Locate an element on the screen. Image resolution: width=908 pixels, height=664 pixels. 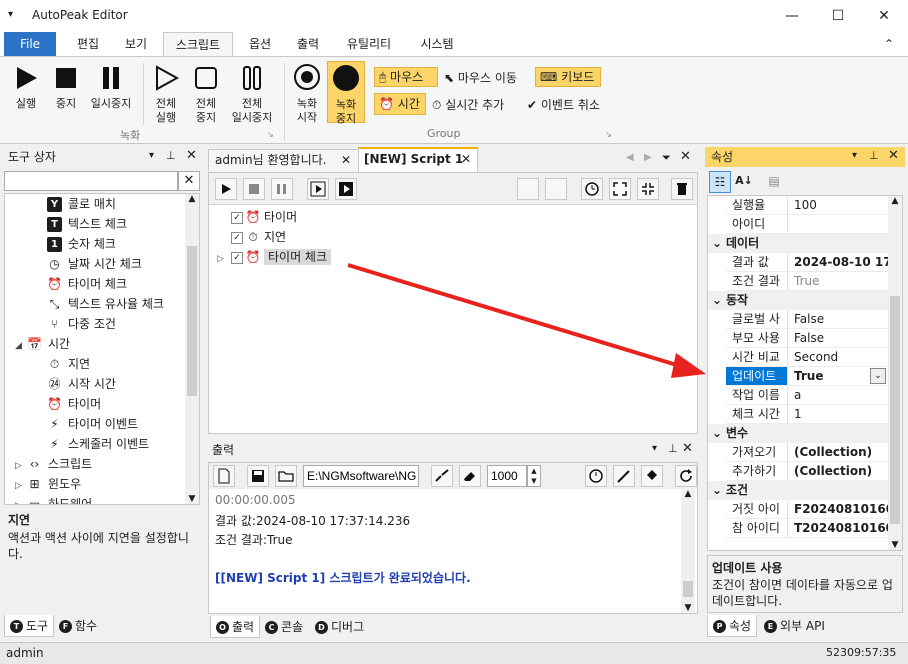
tab-view: 보기 is located at coordinates (136, 44).